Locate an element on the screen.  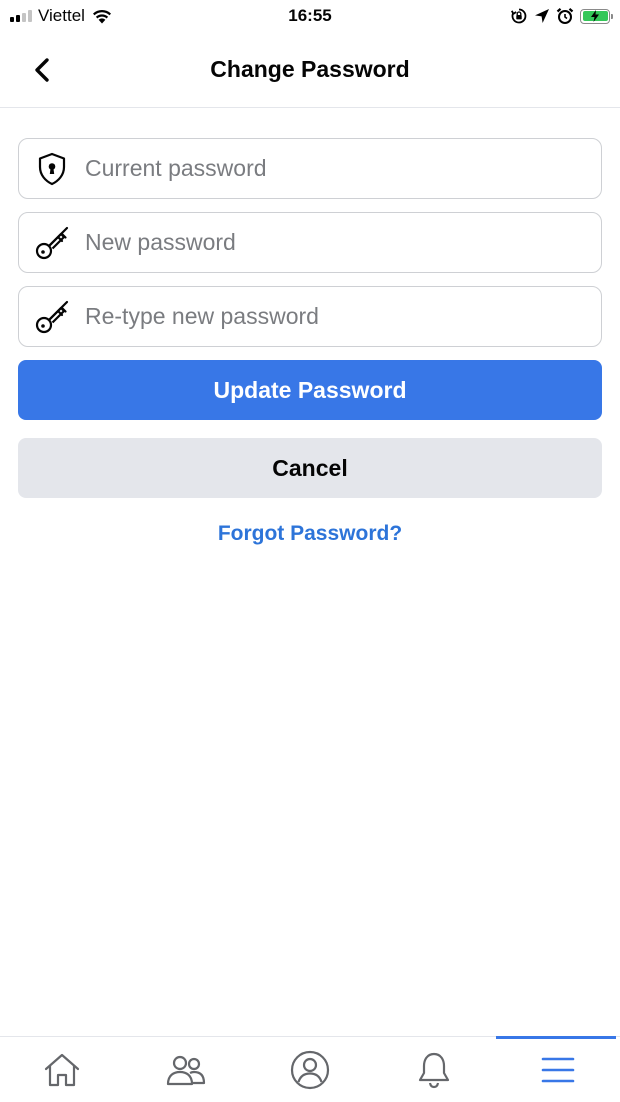
current-password-input is located at coordinates (343, 168).